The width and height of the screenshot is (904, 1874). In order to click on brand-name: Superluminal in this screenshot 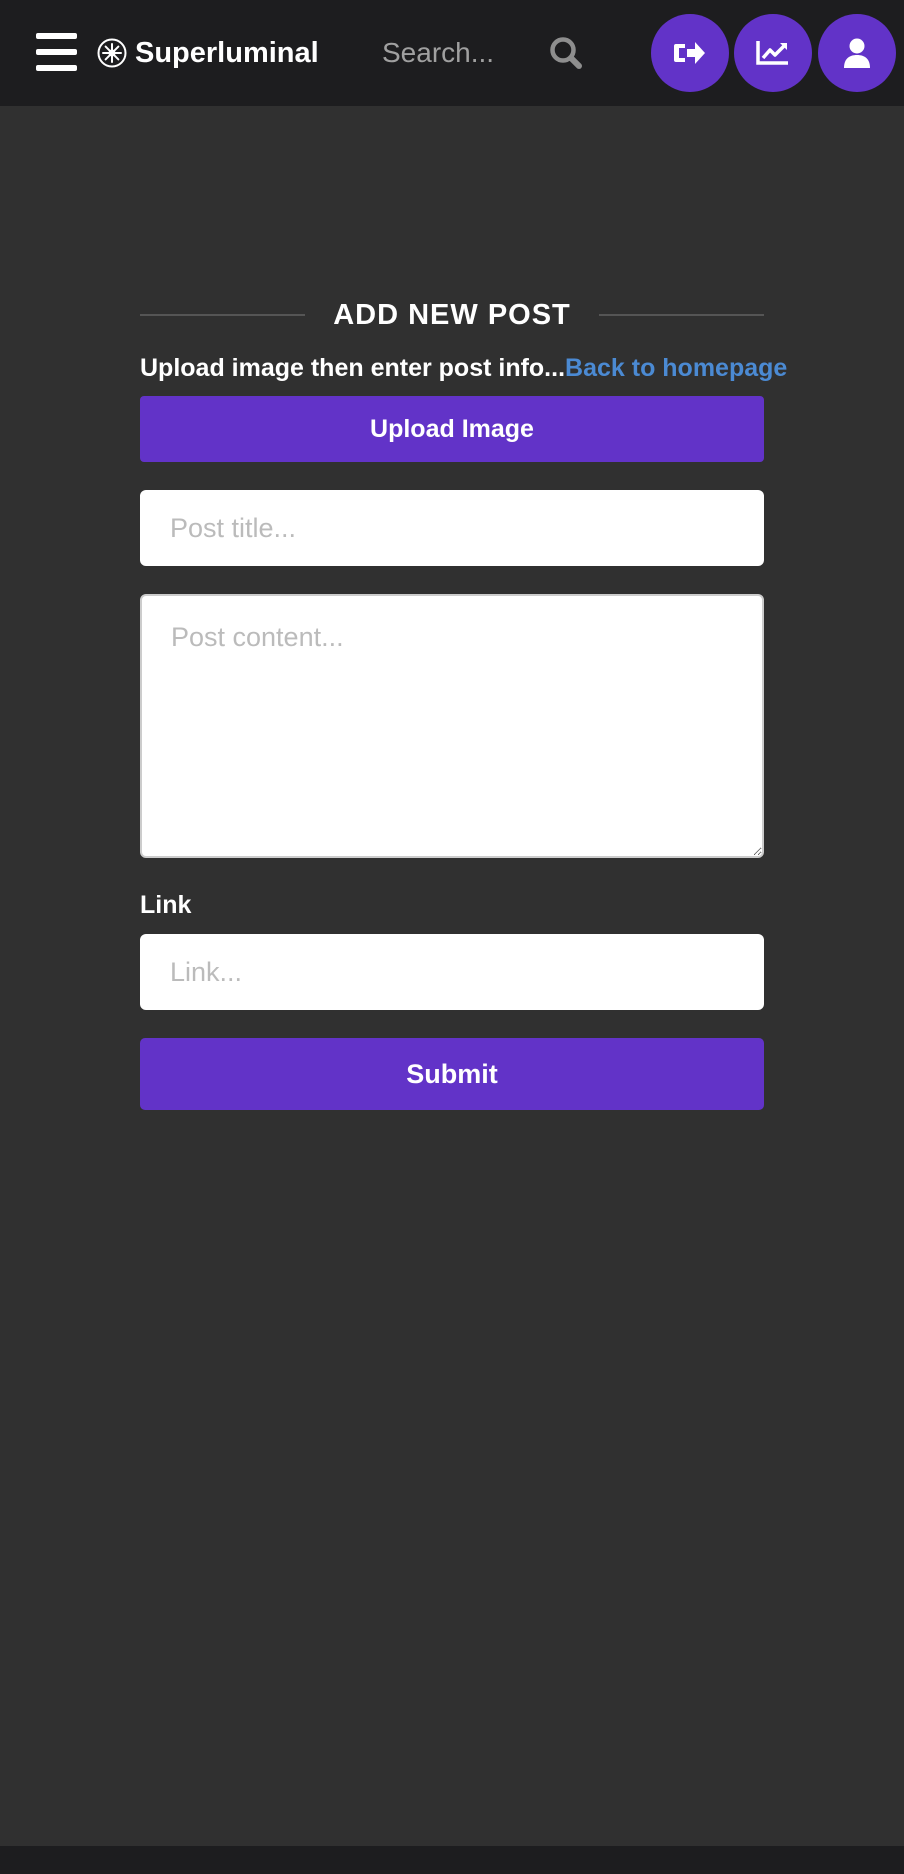, I will do `click(227, 52)`.